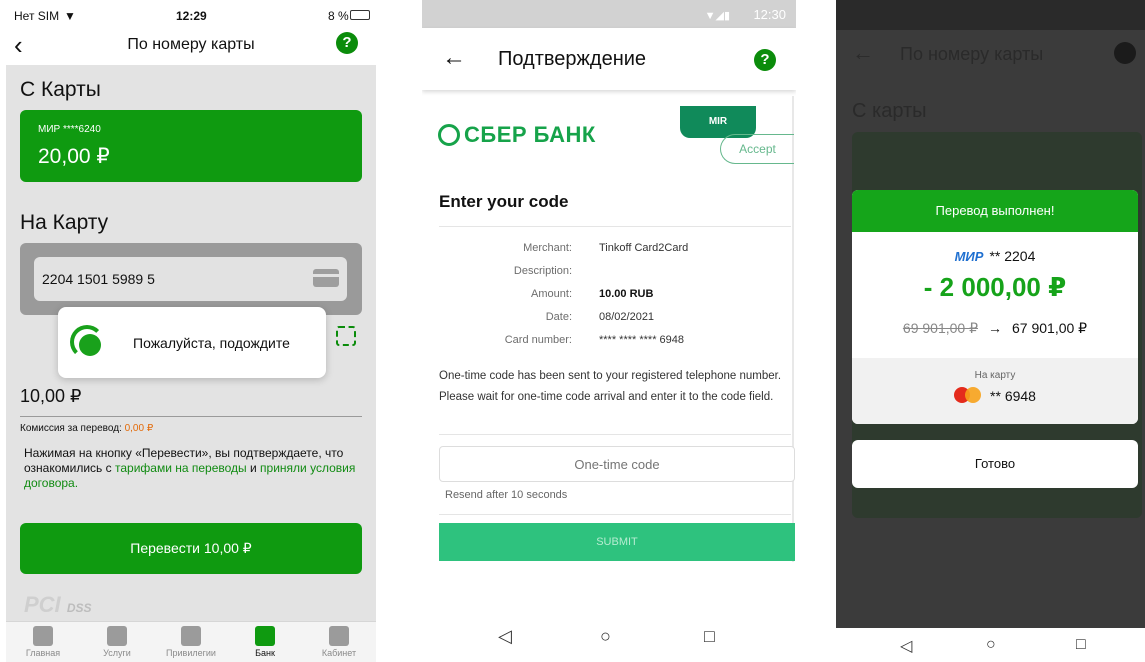  What do you see at coordinates (338, 16) in the screenshot?
I see `battery-text: 8 %` at bounding box center [338, 16].